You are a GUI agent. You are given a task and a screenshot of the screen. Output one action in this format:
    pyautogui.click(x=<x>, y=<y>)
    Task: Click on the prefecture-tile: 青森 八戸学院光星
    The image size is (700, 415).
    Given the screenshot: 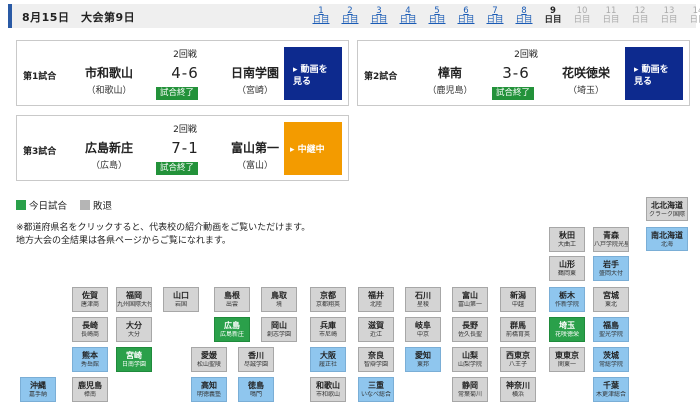 What is the action you would take?
    pyautogui.click(x=611, y=239)
    